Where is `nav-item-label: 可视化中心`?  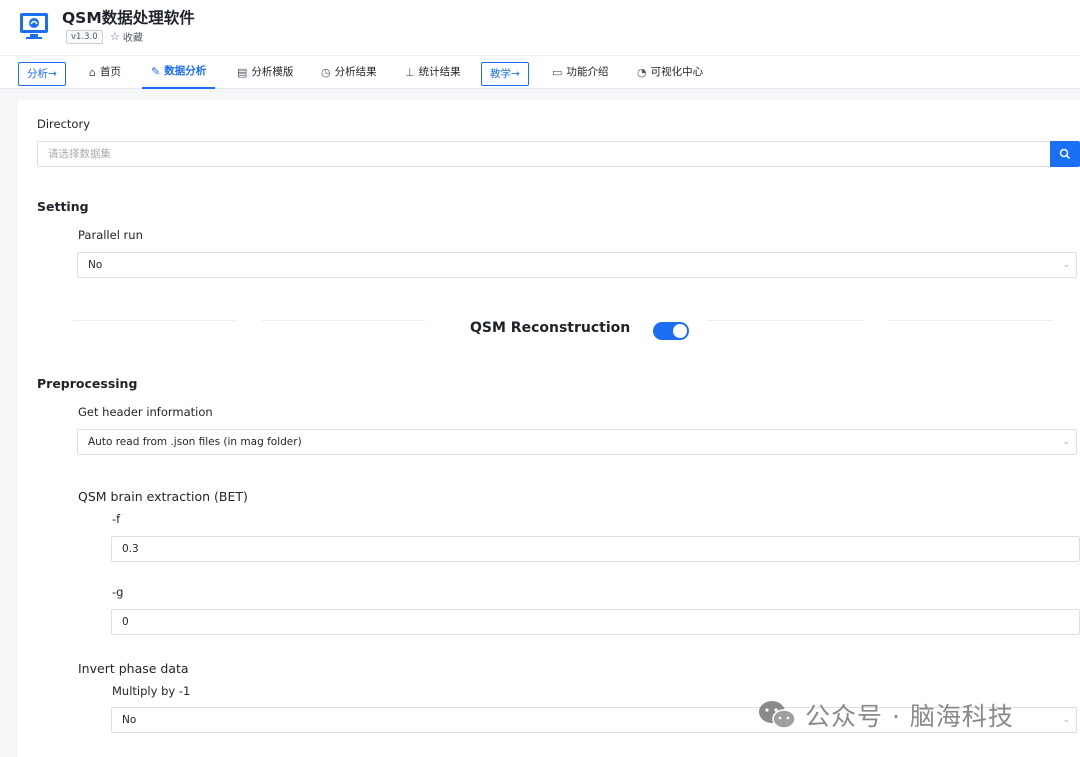
nav-item-label: 可视化中心 is located at coordinates (677, 72).